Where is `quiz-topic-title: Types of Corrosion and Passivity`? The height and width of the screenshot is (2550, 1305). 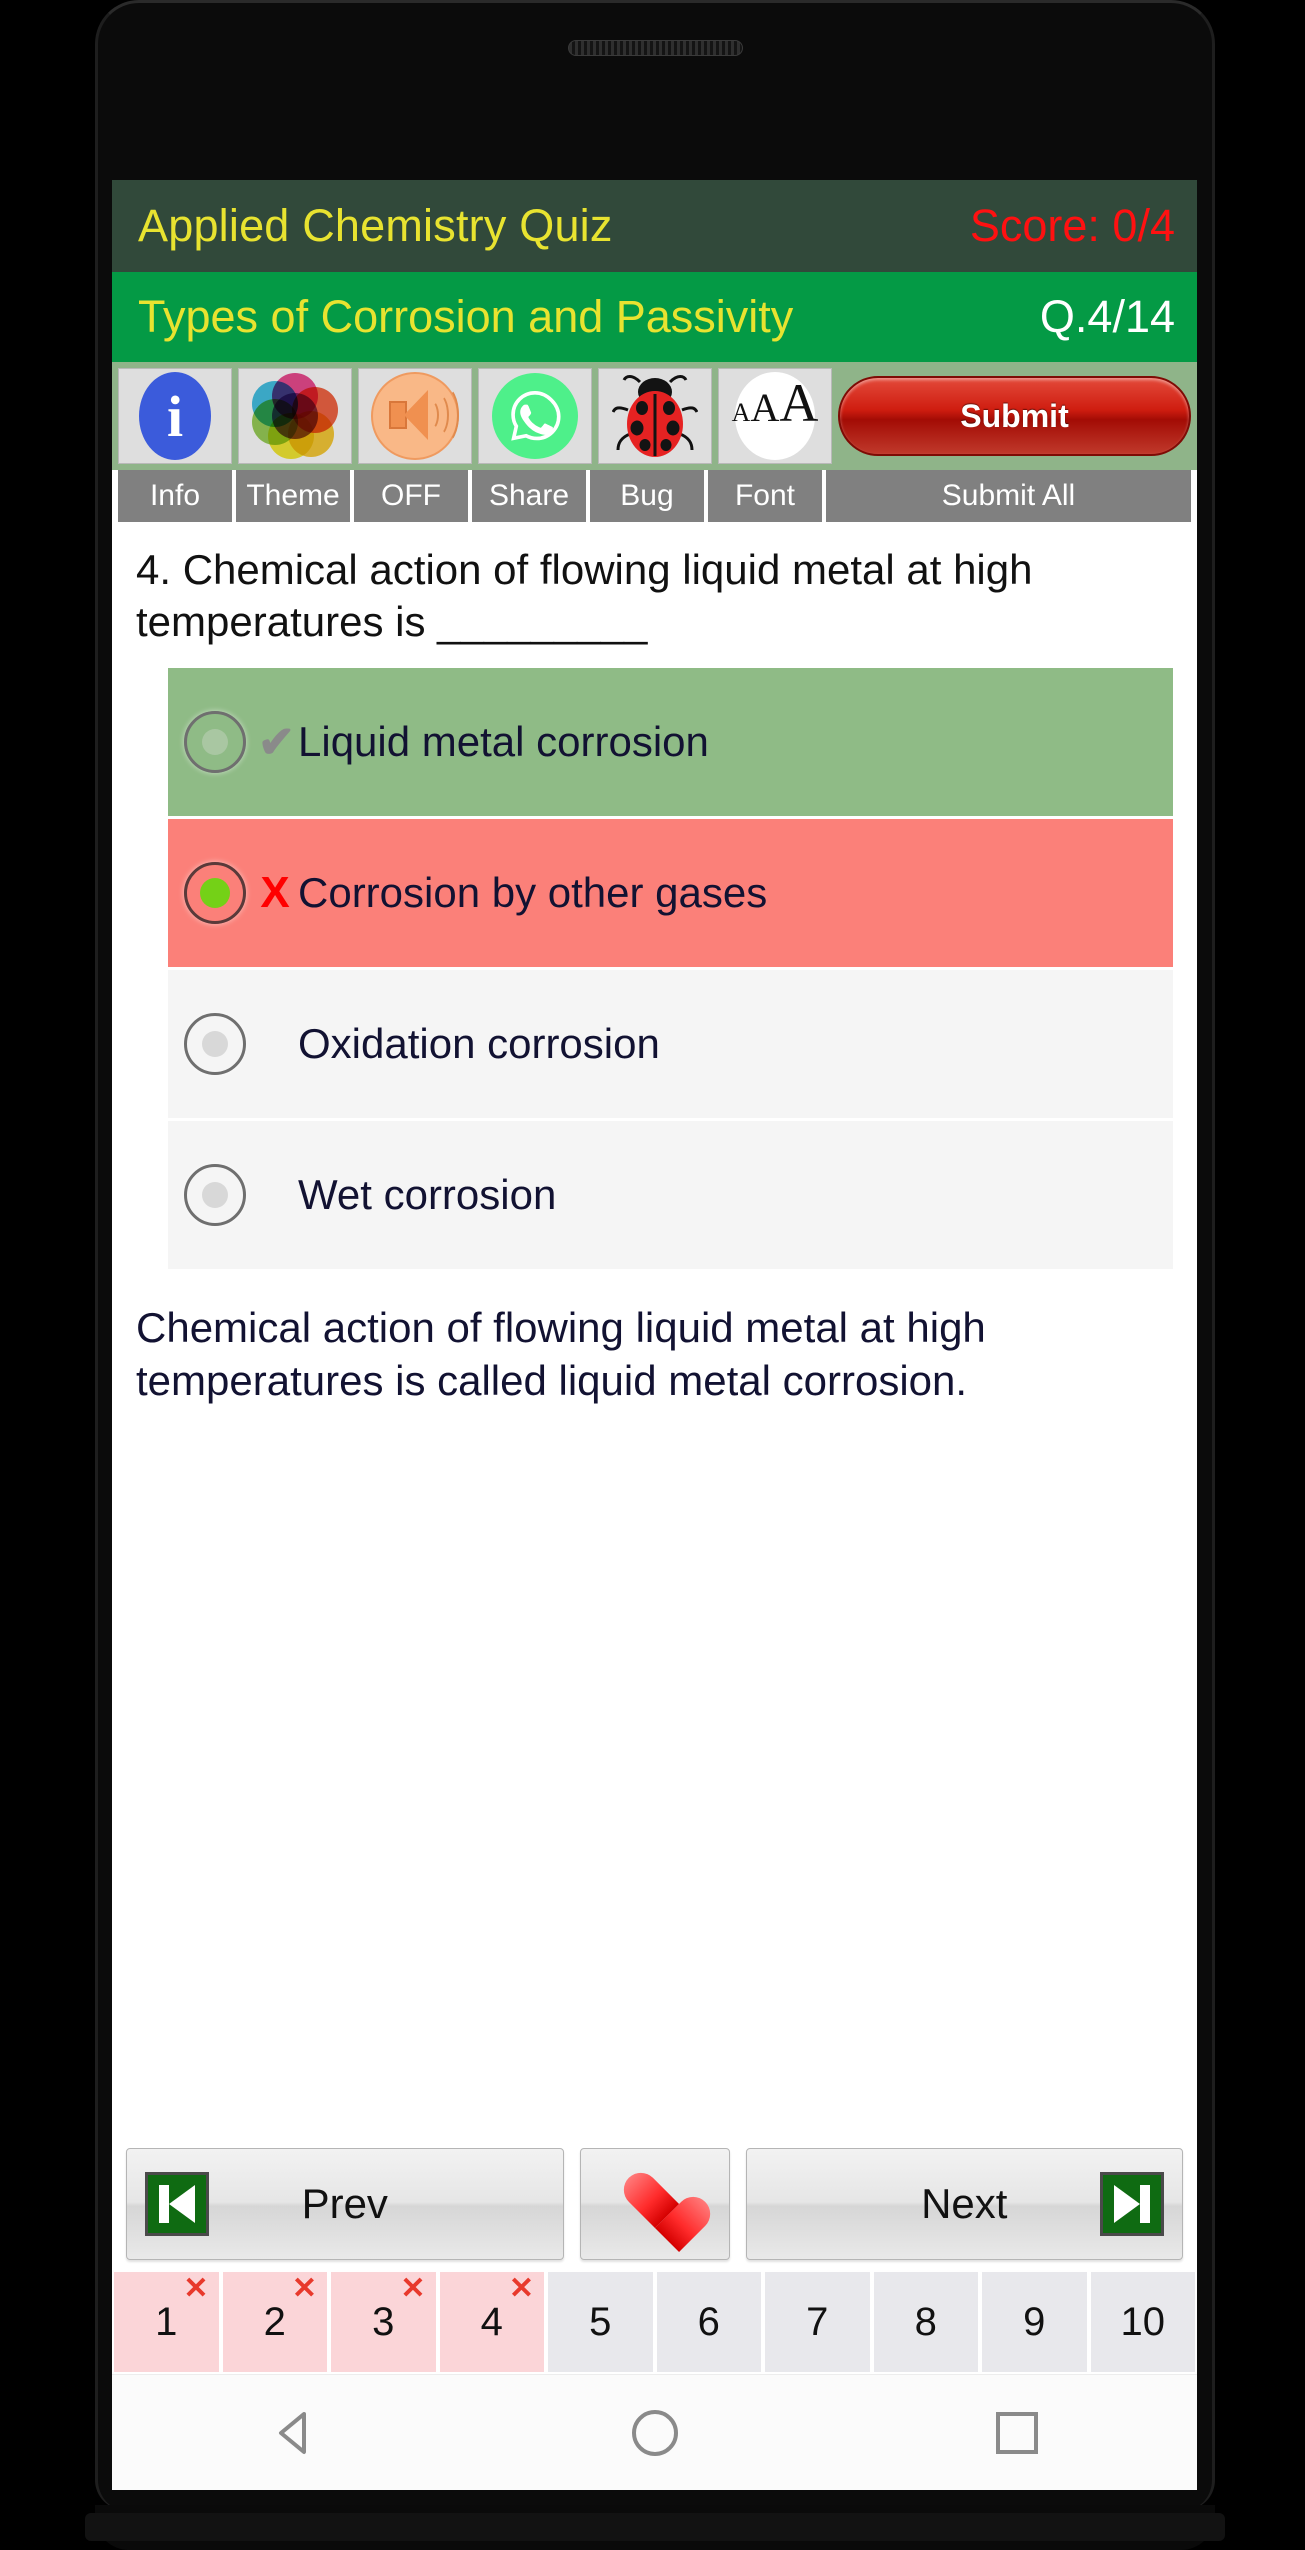
quiz-topic-title: Types of Corrosion and Passivity is located at coordinates (466, 316).